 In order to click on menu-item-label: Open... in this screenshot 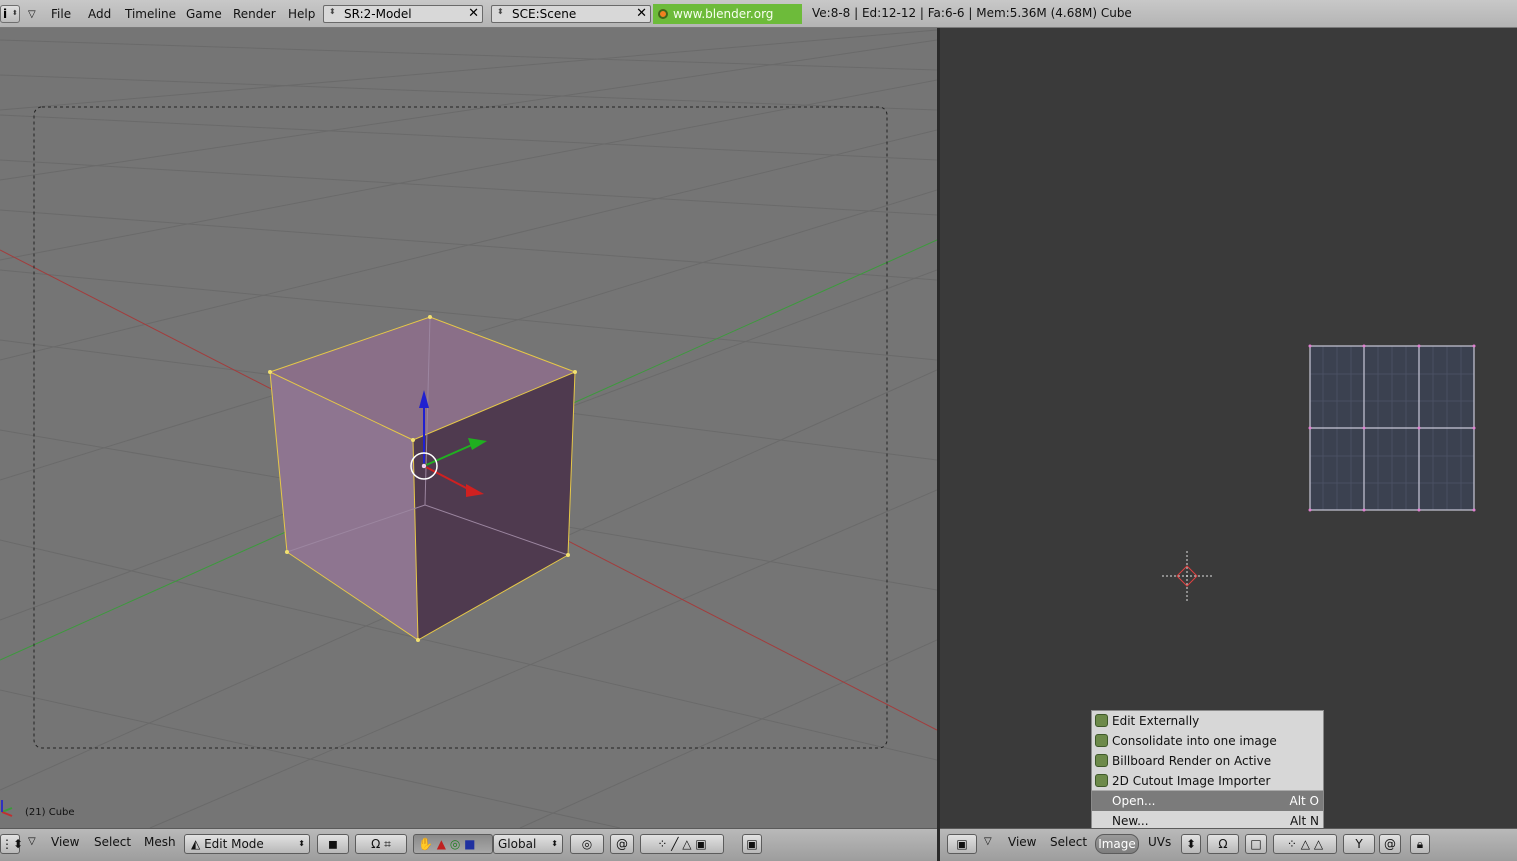, I will do `click(1134, 801)`.